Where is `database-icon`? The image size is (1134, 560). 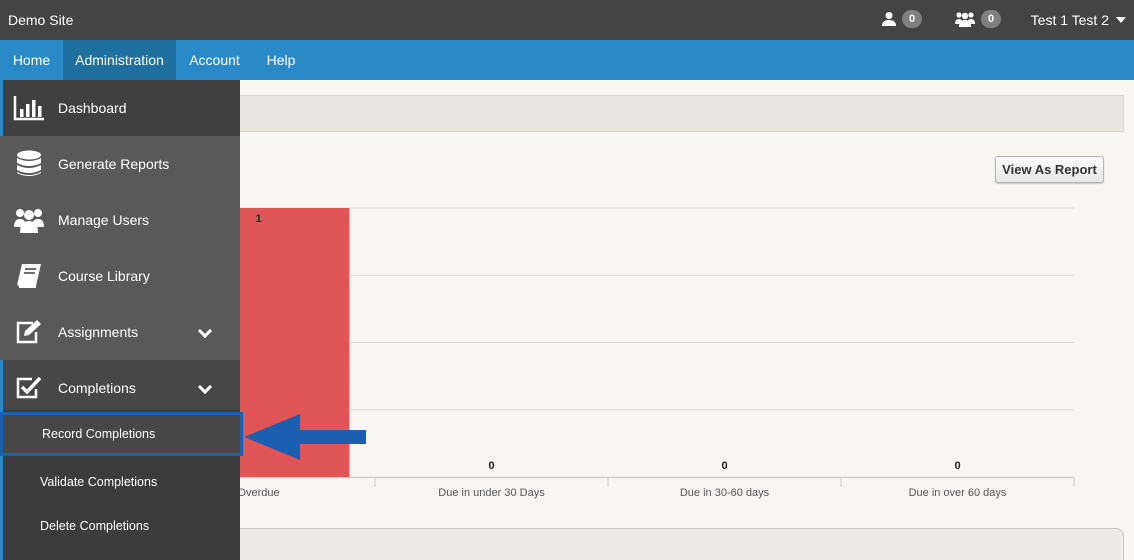
database-icon is located at coordinates (29, 164).